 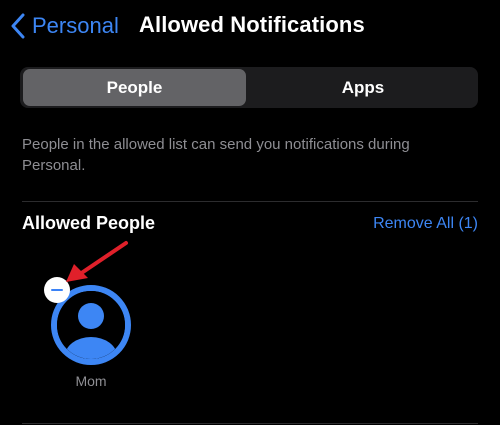 I want to click on navigation-bar: Personal Allowed Notifications, so click(x=250, y=26).